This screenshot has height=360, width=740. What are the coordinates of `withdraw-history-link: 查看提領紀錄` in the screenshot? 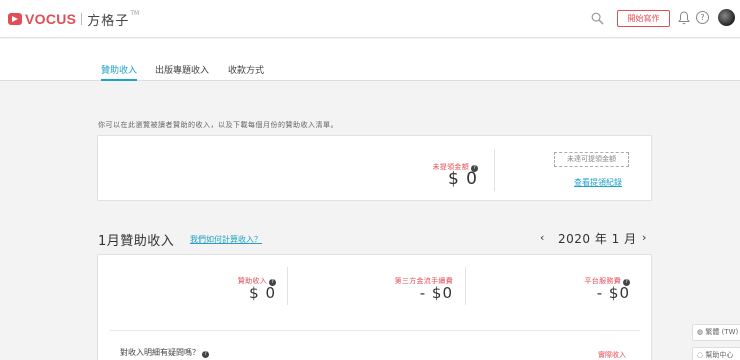 It's located at (598, 182).